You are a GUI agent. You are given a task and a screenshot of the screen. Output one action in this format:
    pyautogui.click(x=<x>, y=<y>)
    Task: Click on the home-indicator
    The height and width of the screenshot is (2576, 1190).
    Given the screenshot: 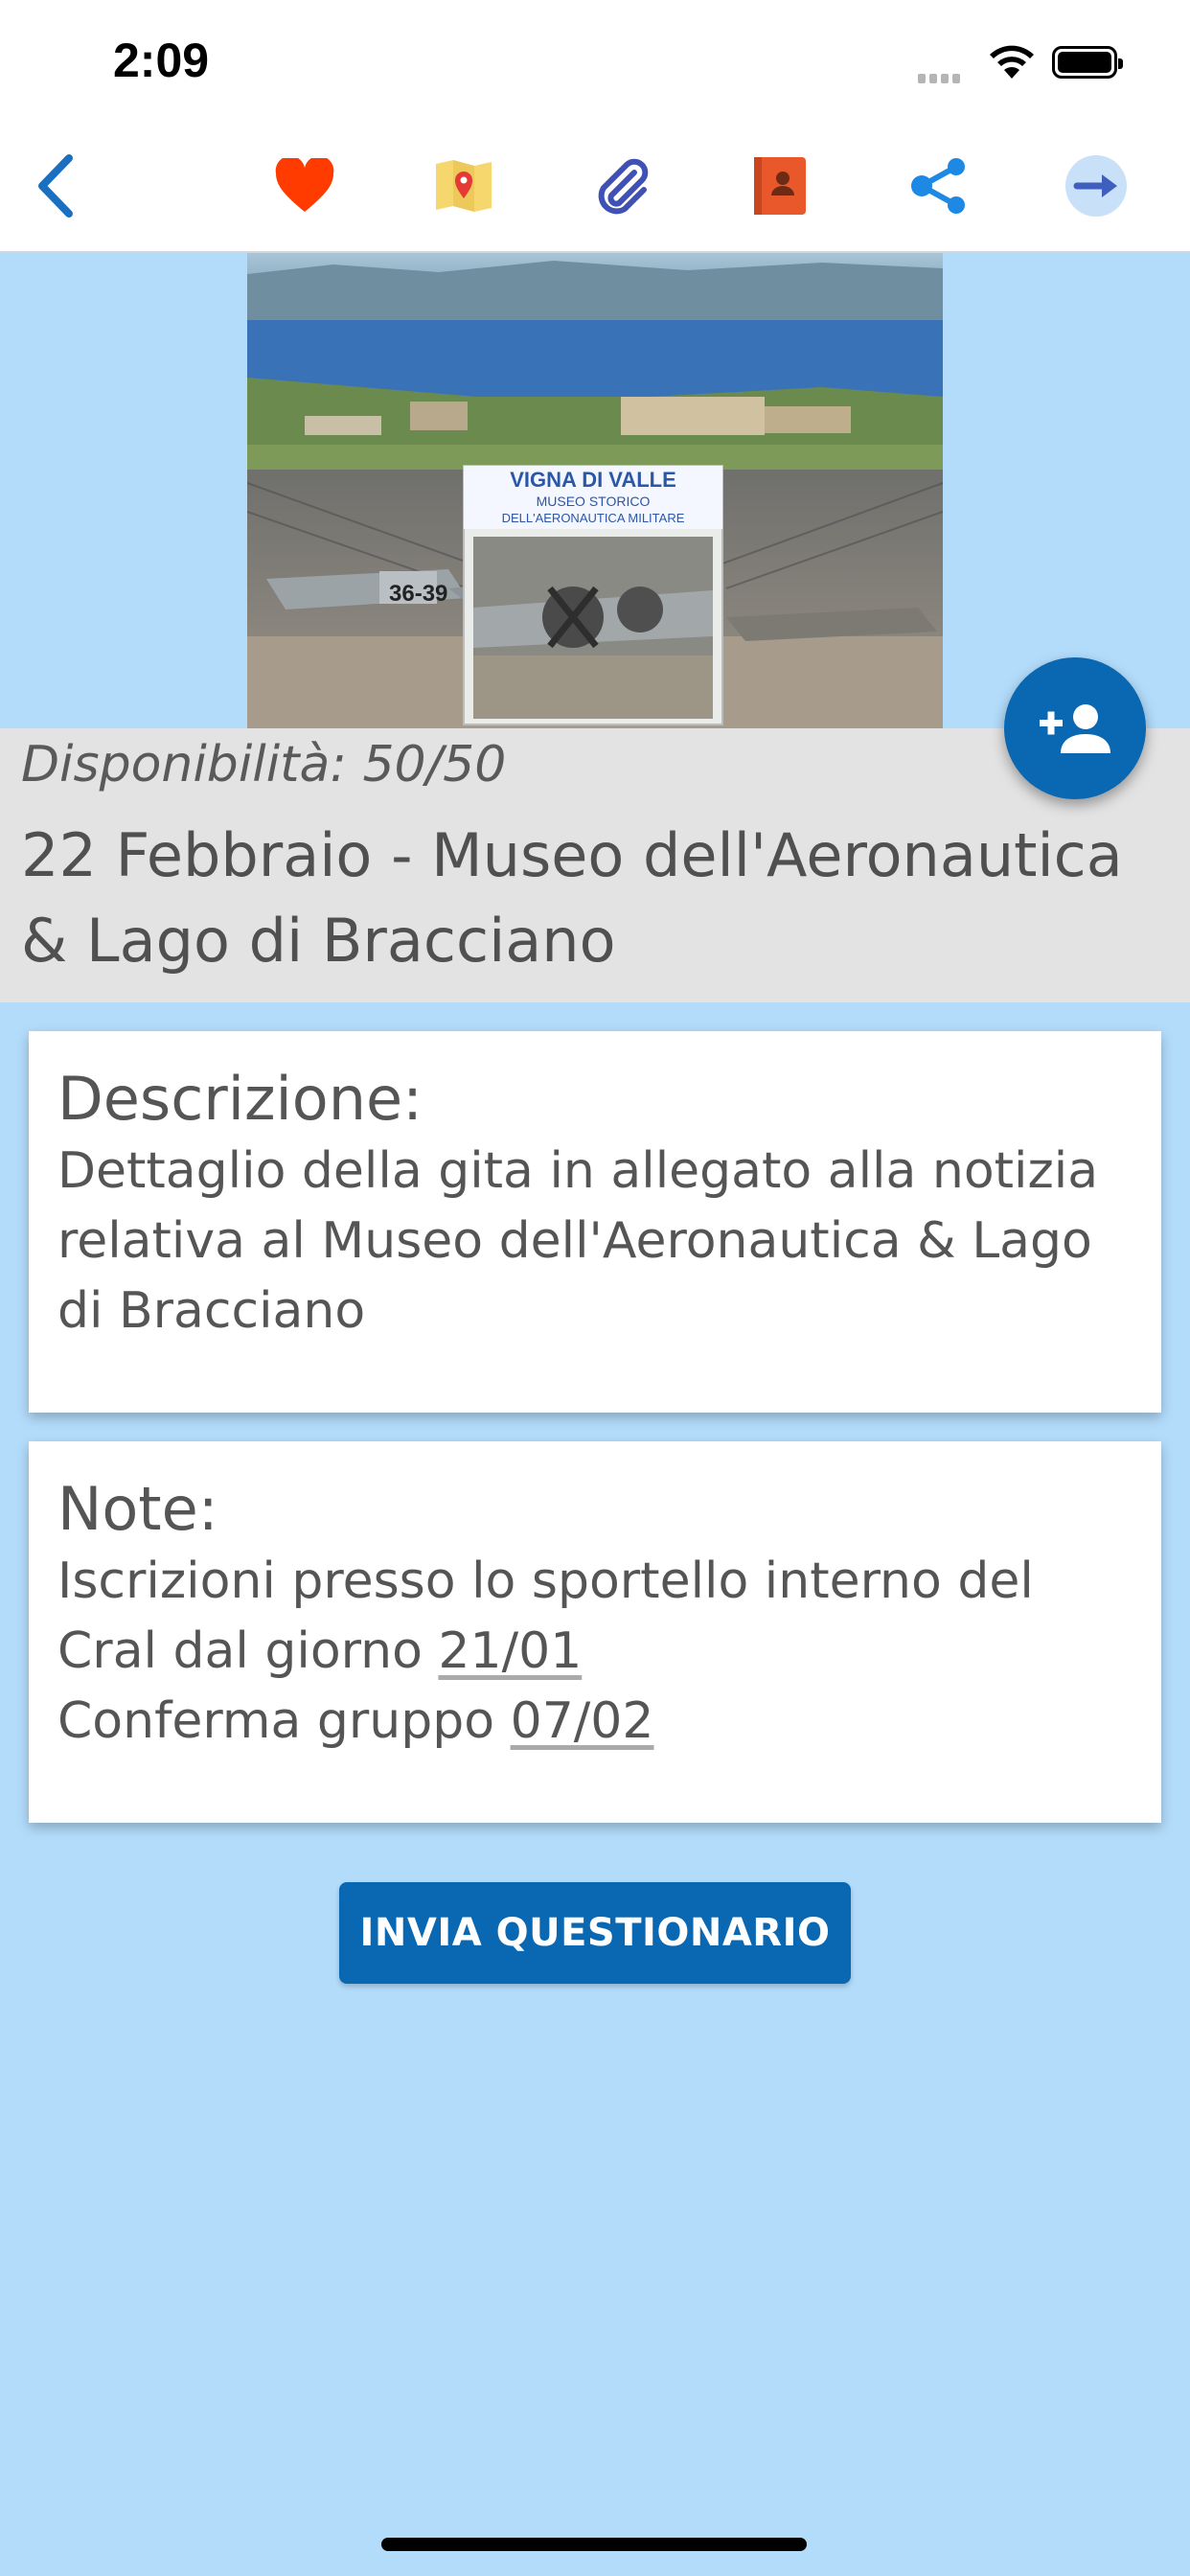 What is the action you would take?
    pyautogui.click(x=594, y=2544)
    